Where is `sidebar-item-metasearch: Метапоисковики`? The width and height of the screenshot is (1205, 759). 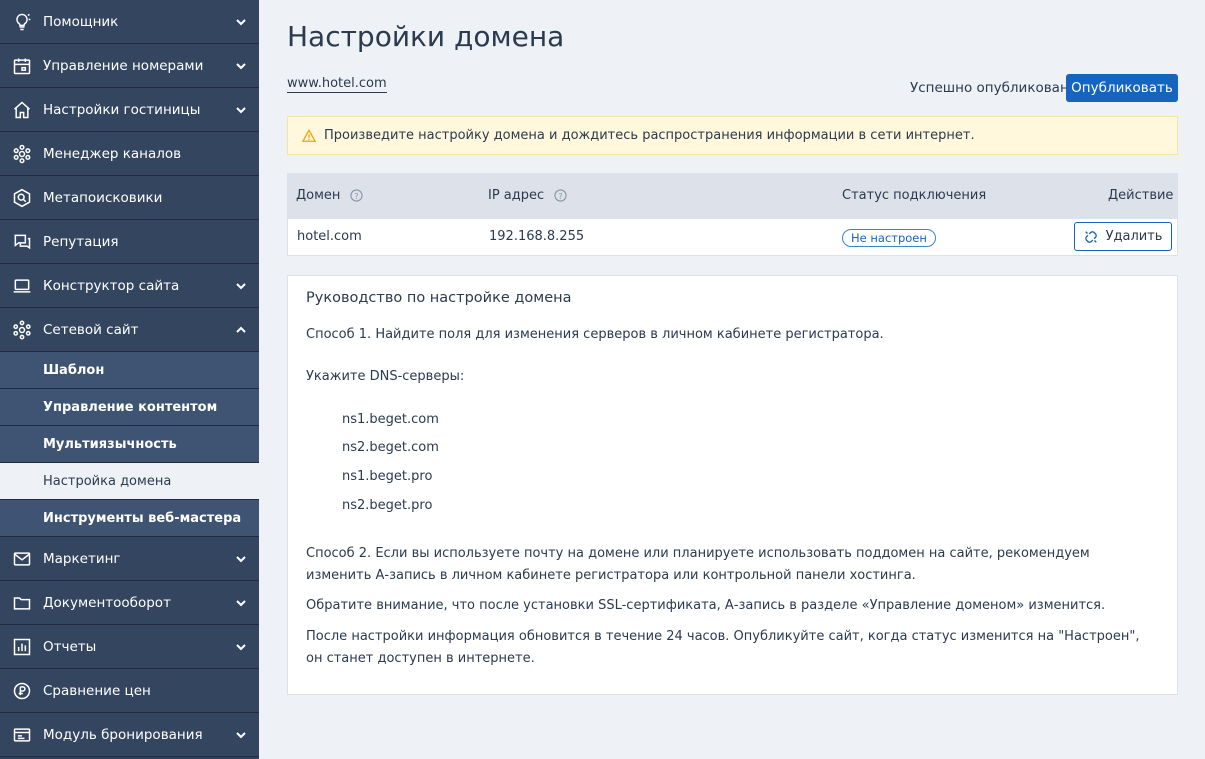 sidebar-item-metasearch: Метапоисковики is located at coordinates (129, 198).